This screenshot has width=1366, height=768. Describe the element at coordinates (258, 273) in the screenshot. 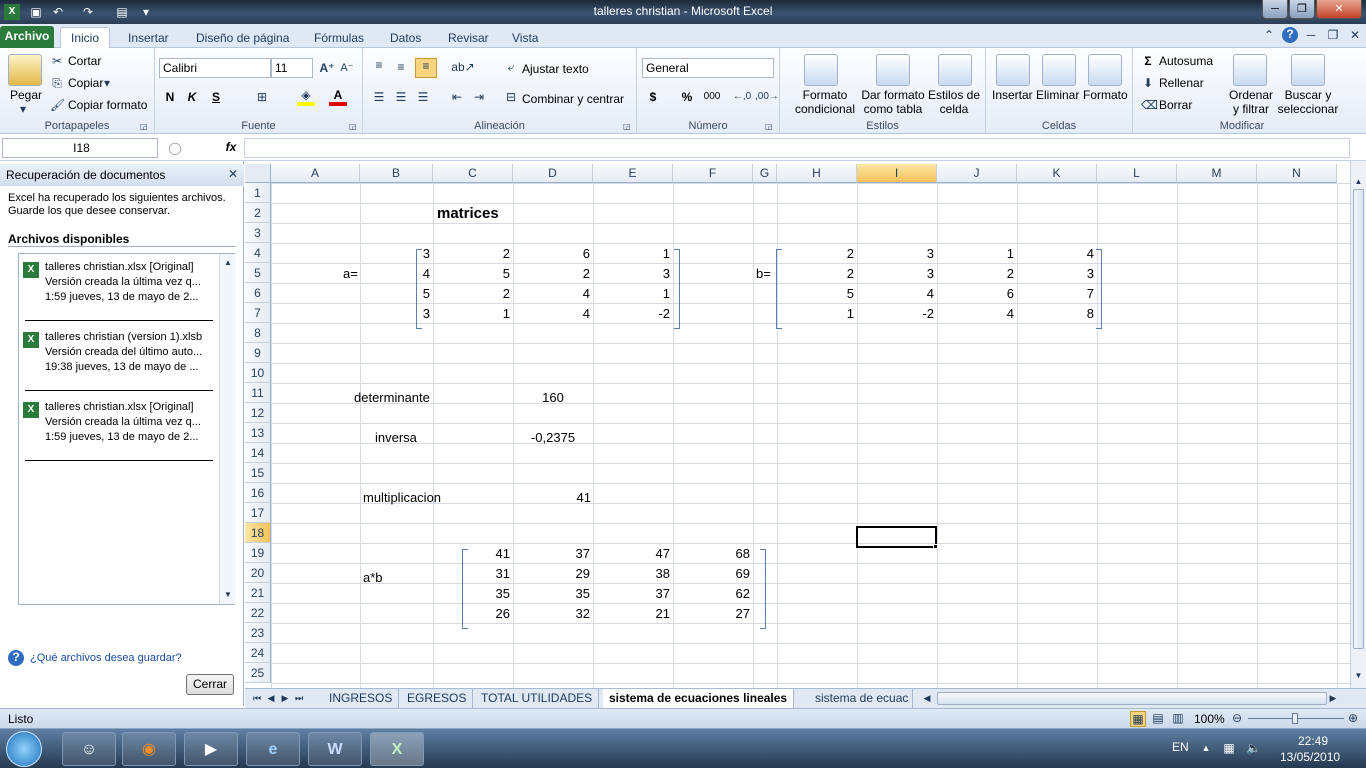

I see `row-header: 5` at that location.